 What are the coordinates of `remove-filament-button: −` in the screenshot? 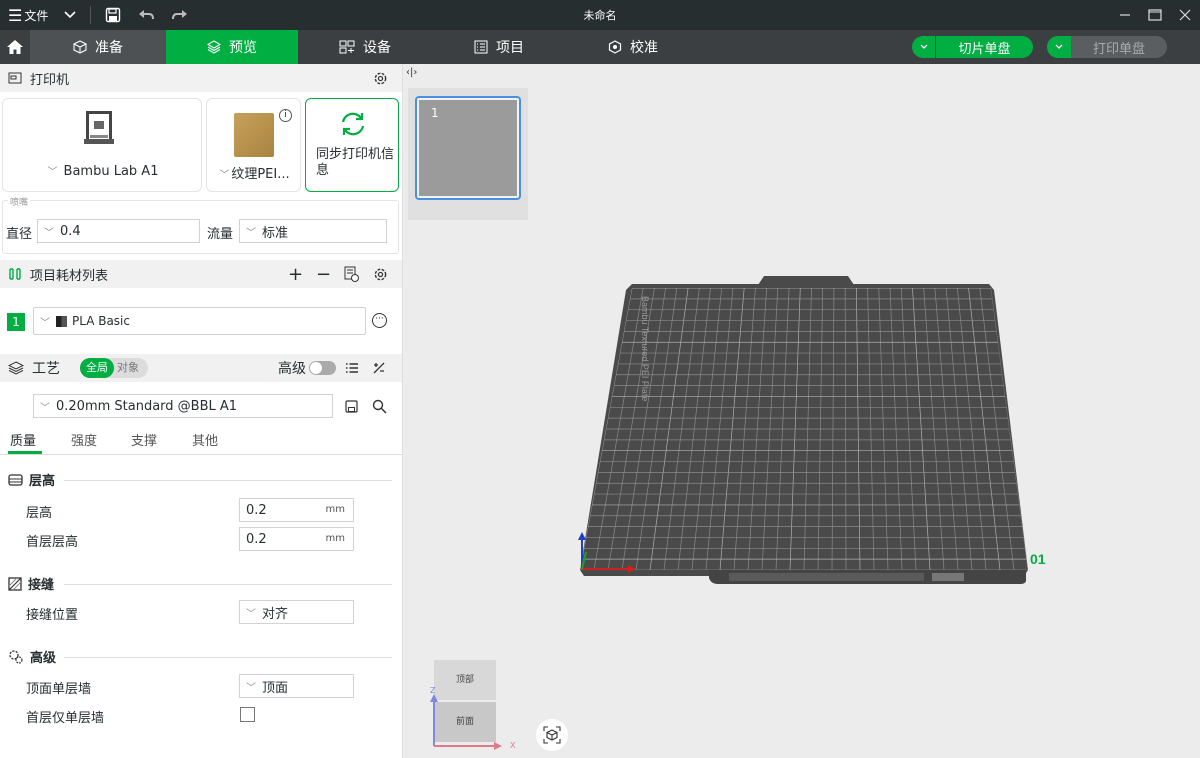 It's located at (323, 274).